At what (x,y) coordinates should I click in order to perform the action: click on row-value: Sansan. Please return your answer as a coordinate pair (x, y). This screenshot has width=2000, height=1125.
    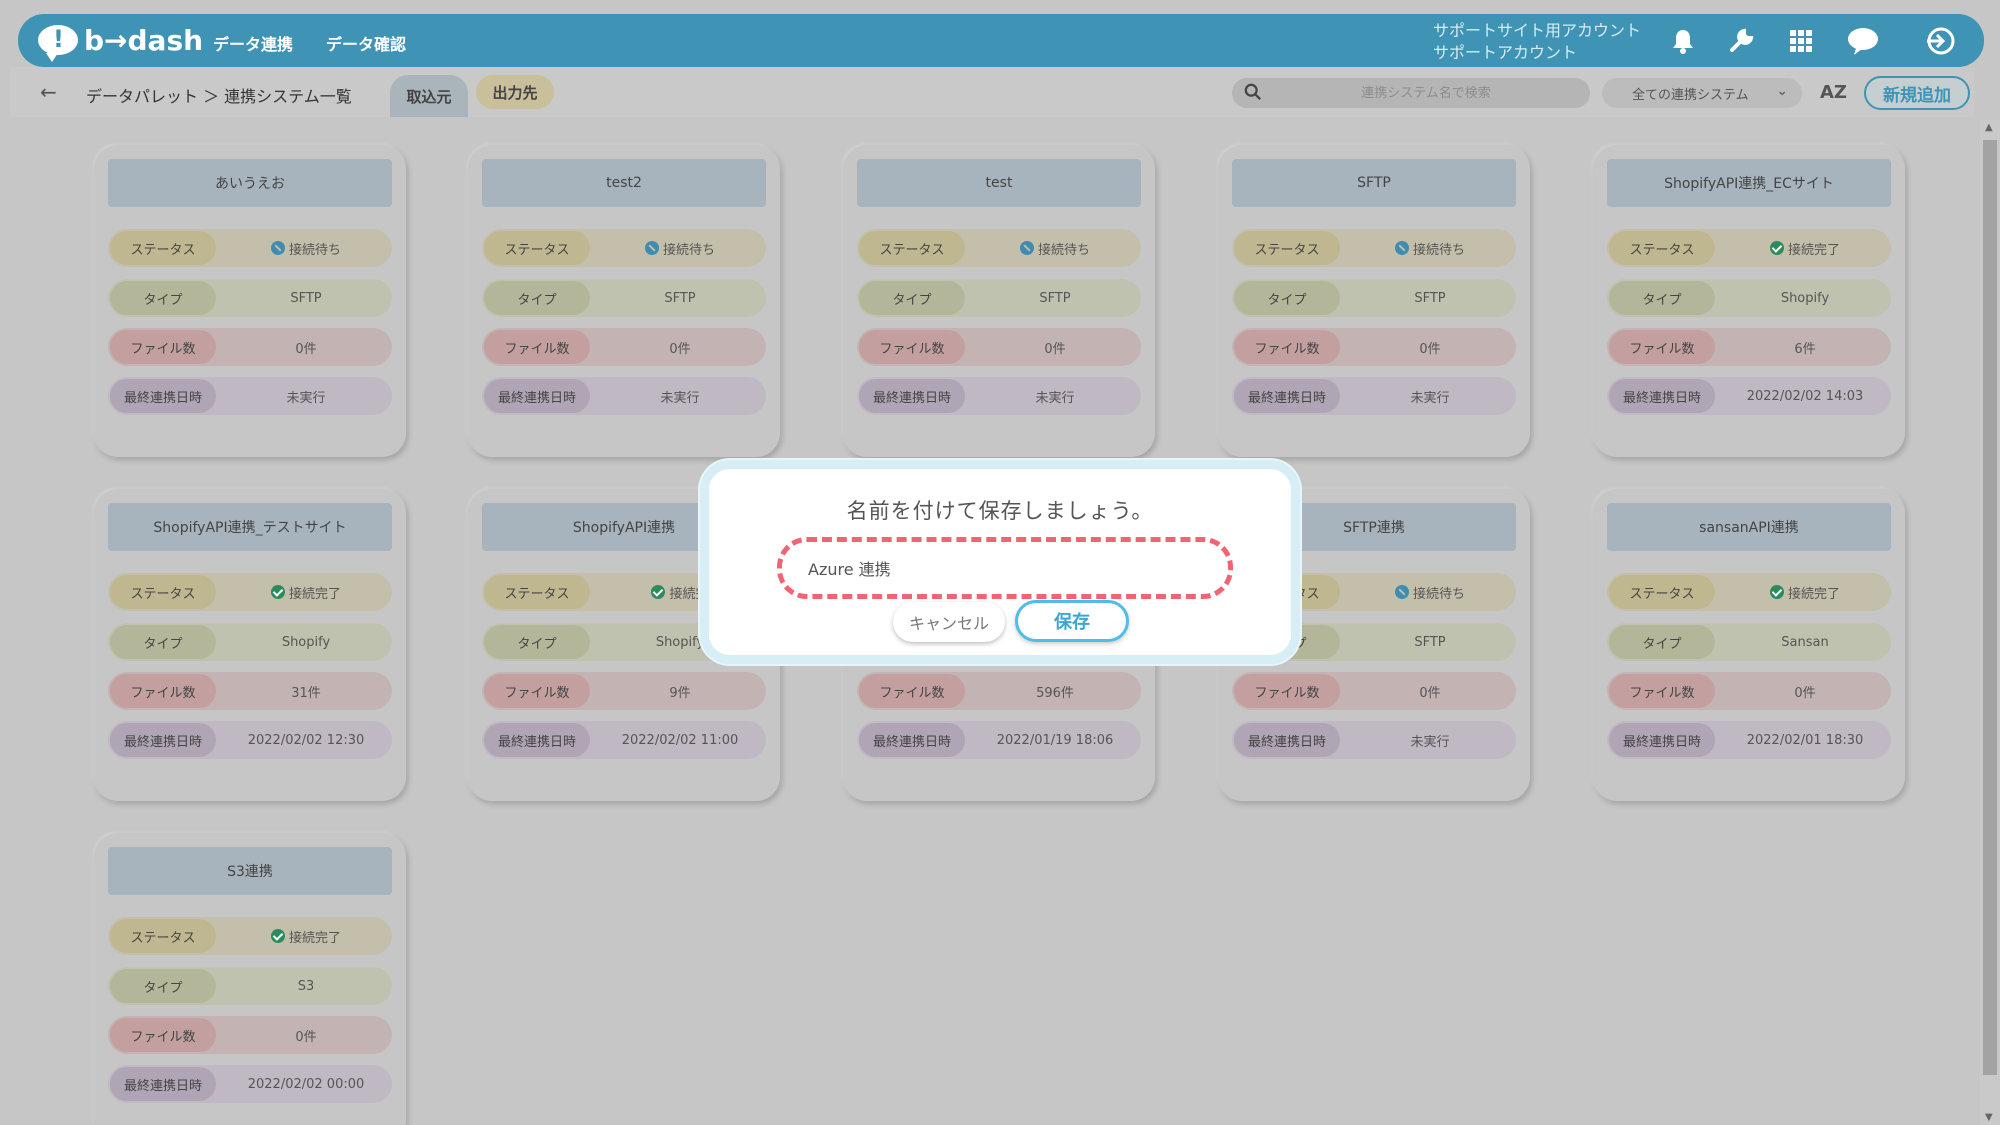
    Looking at the image, I should click on (1805, 642).